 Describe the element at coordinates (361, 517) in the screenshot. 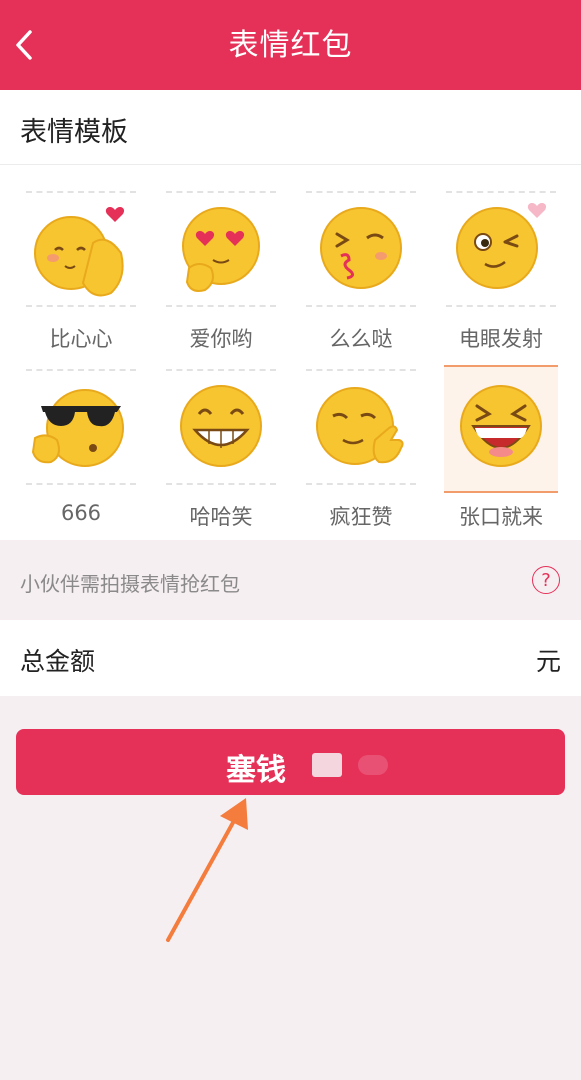

I see `template-label: 疯狂赞` at that location.